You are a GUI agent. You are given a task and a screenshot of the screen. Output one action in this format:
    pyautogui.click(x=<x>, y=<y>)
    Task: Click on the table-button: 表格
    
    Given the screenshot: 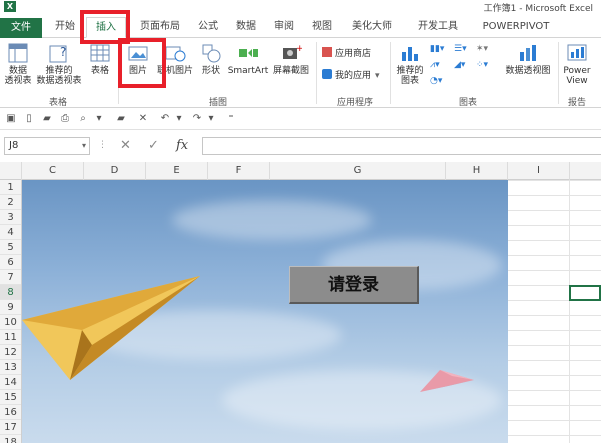 What is the action you would take?
    pyautogui.click(x=100, y=59)
    